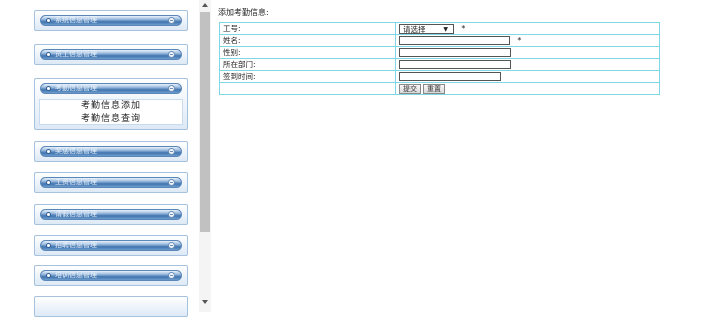 The width and height of the screenshot is (711, 317). Describe the element at coordinates (111, 88) in the screenshot. I see `nav-header-attendance: 考勤信息管理` at that location.